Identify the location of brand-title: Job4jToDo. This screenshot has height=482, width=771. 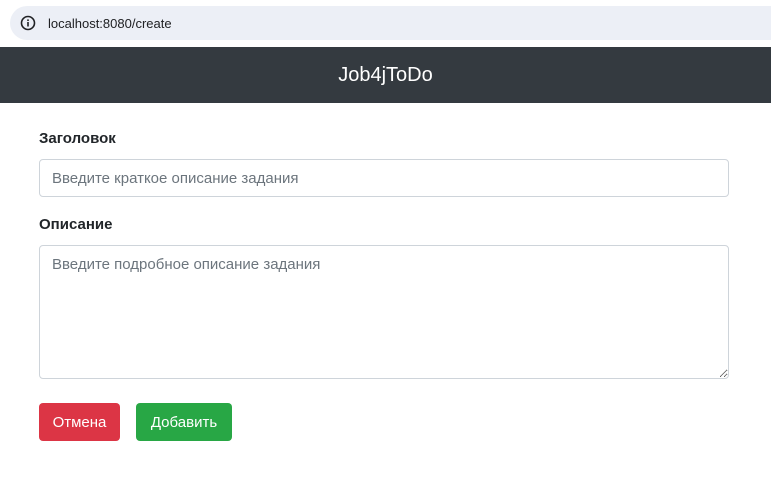
(385, 75).